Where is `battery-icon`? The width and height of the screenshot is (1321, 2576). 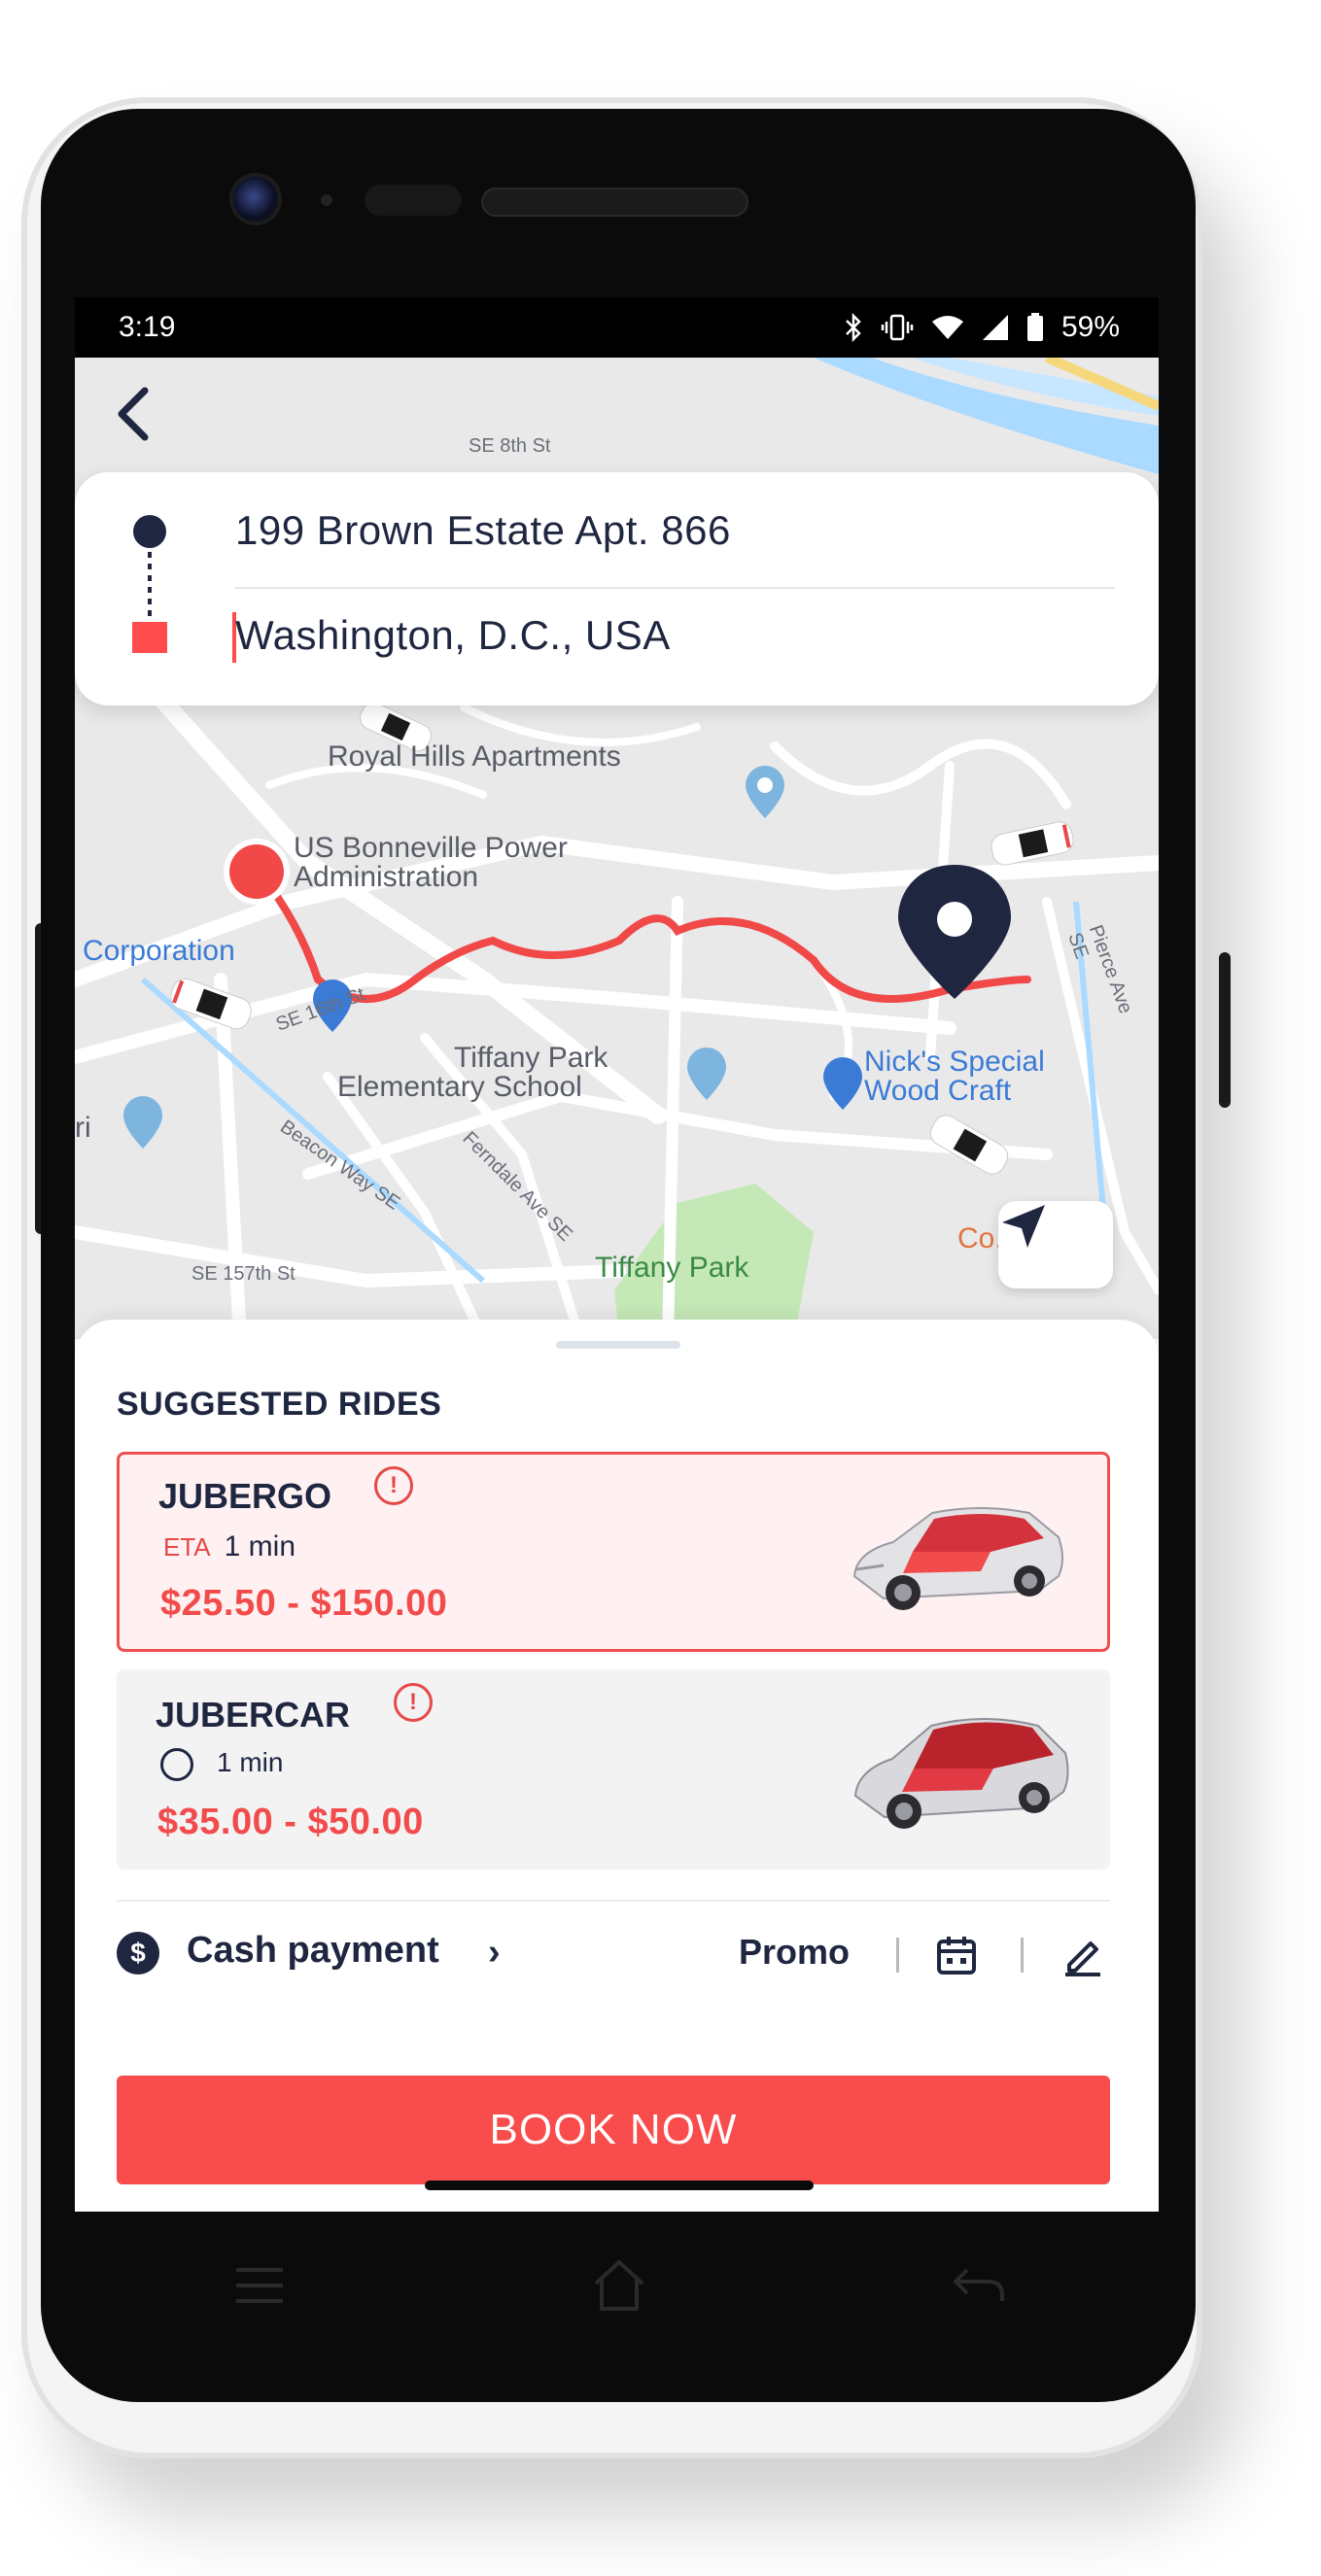 battery-icon is located at coordinates (1034, 327).